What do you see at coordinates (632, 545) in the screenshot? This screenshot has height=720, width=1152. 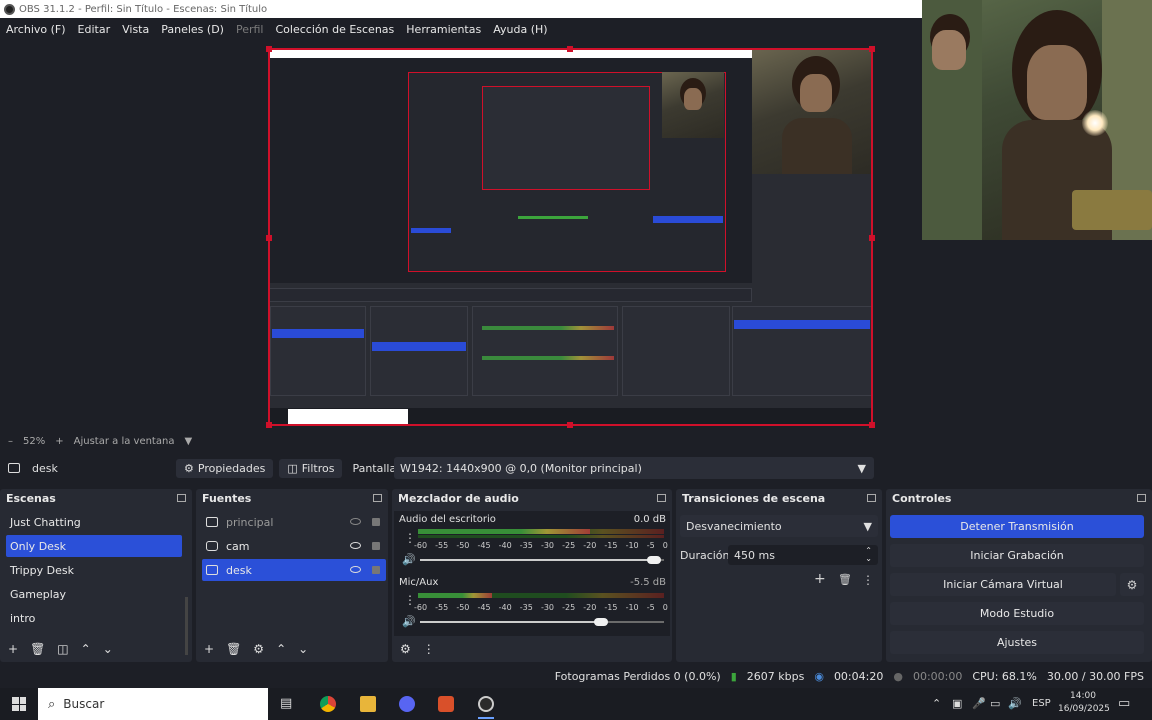 I see `tick: -10` at bounding box center [632, 545].